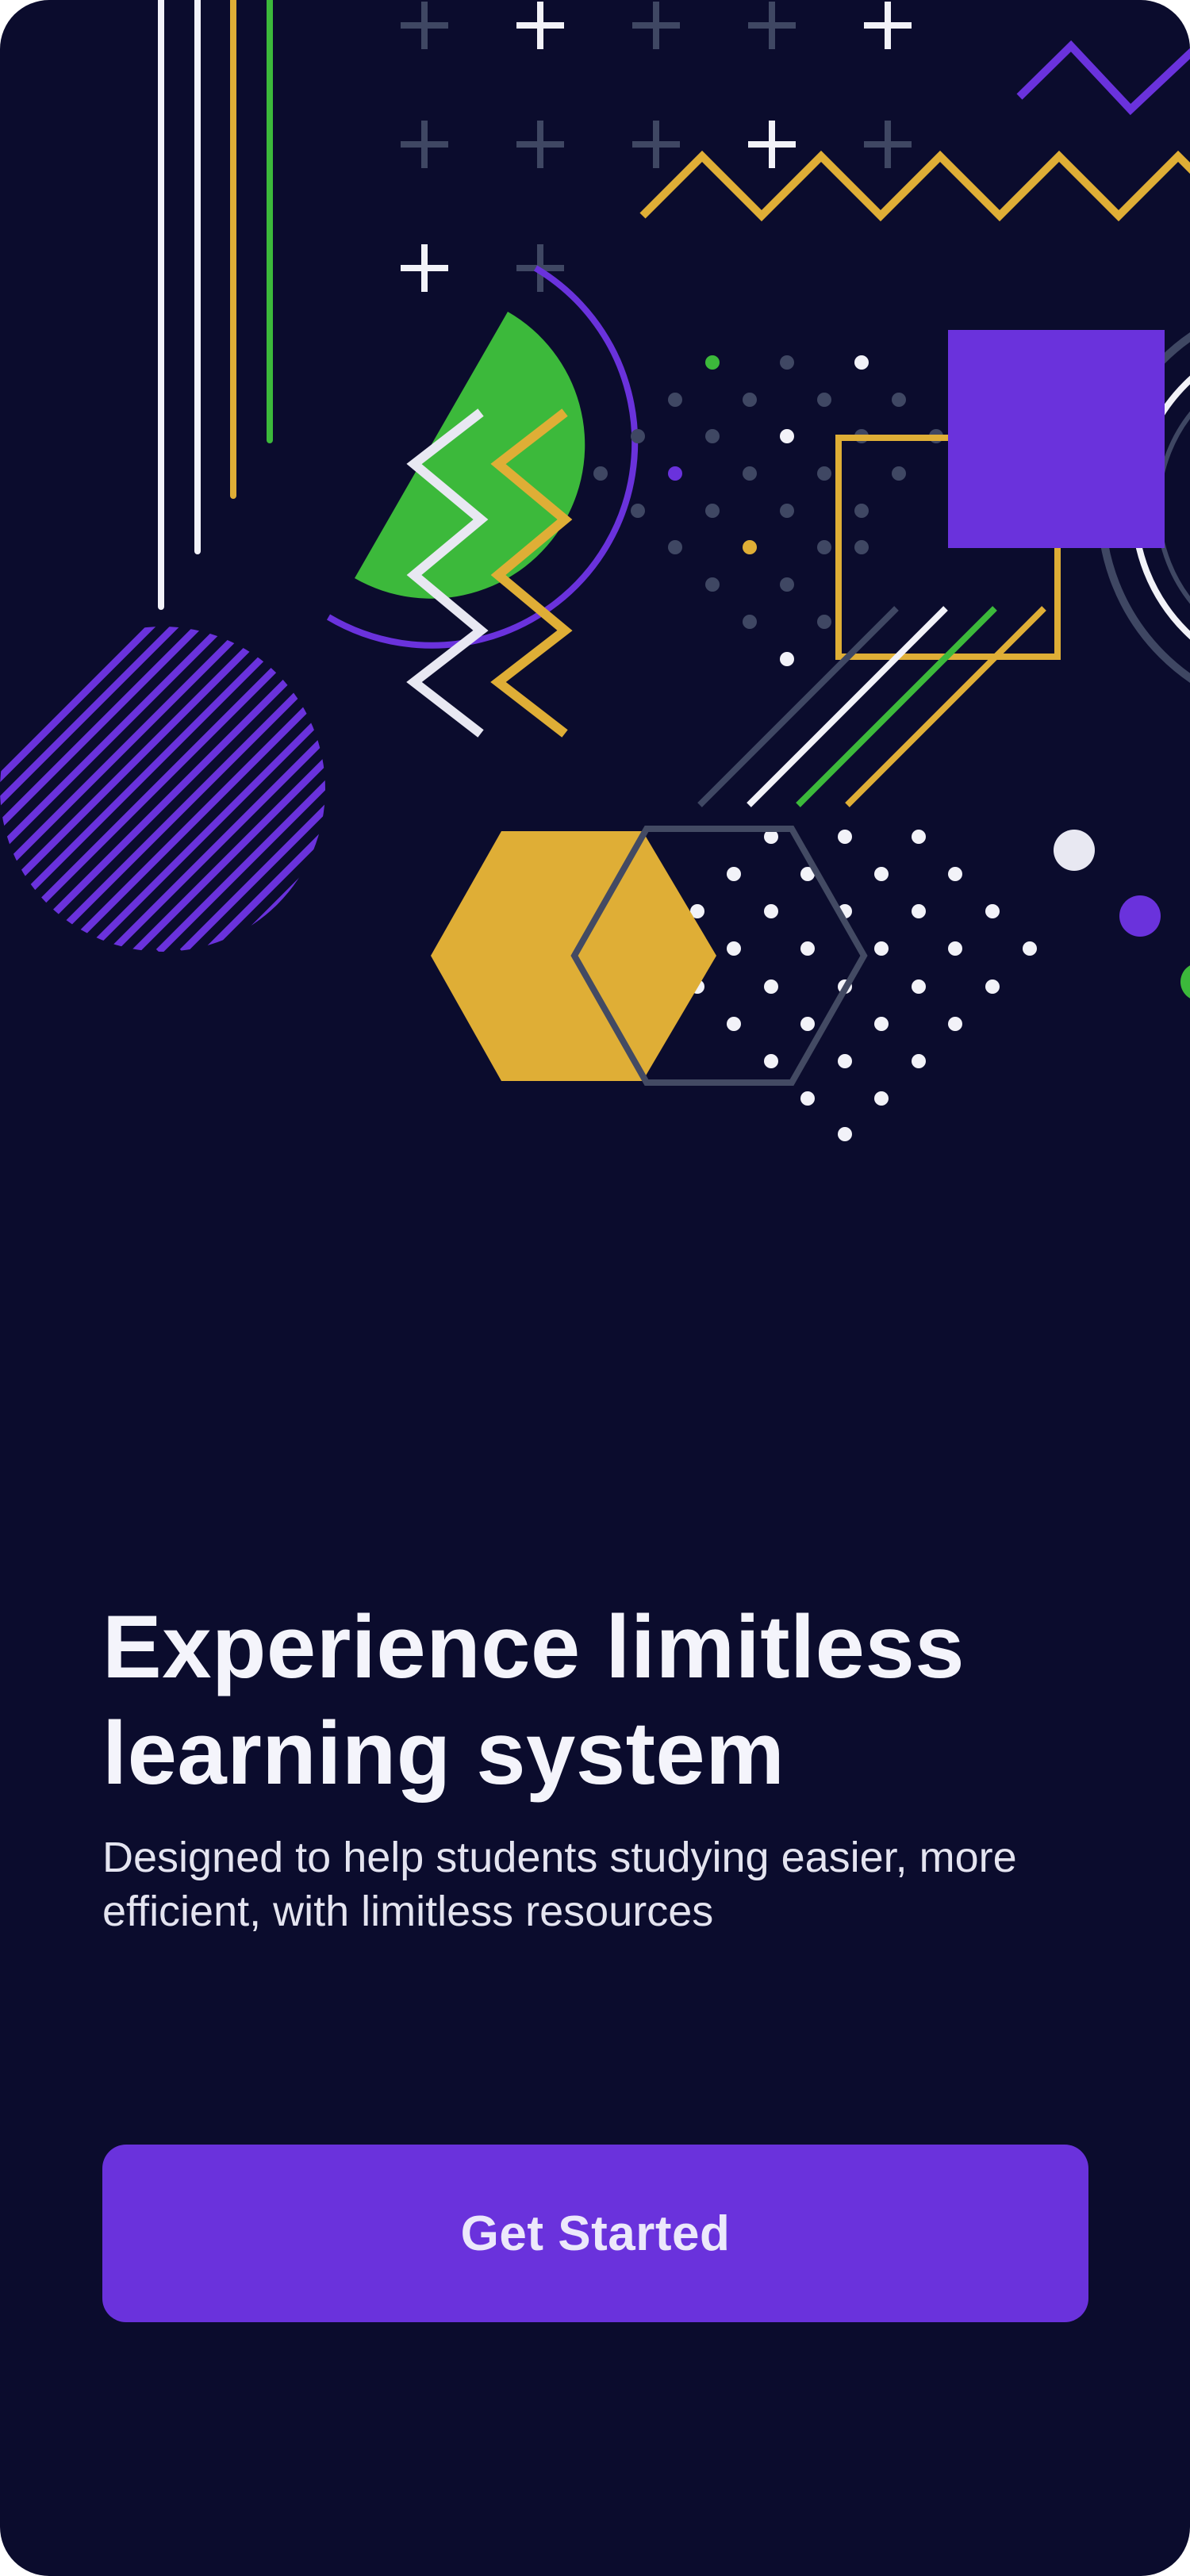 This screenshot has width=1190, height=2576. What do you see at coordinates (768, 510) in the screenshot?
I see `dot-diamond-upper` at bounding box center [768, 510].